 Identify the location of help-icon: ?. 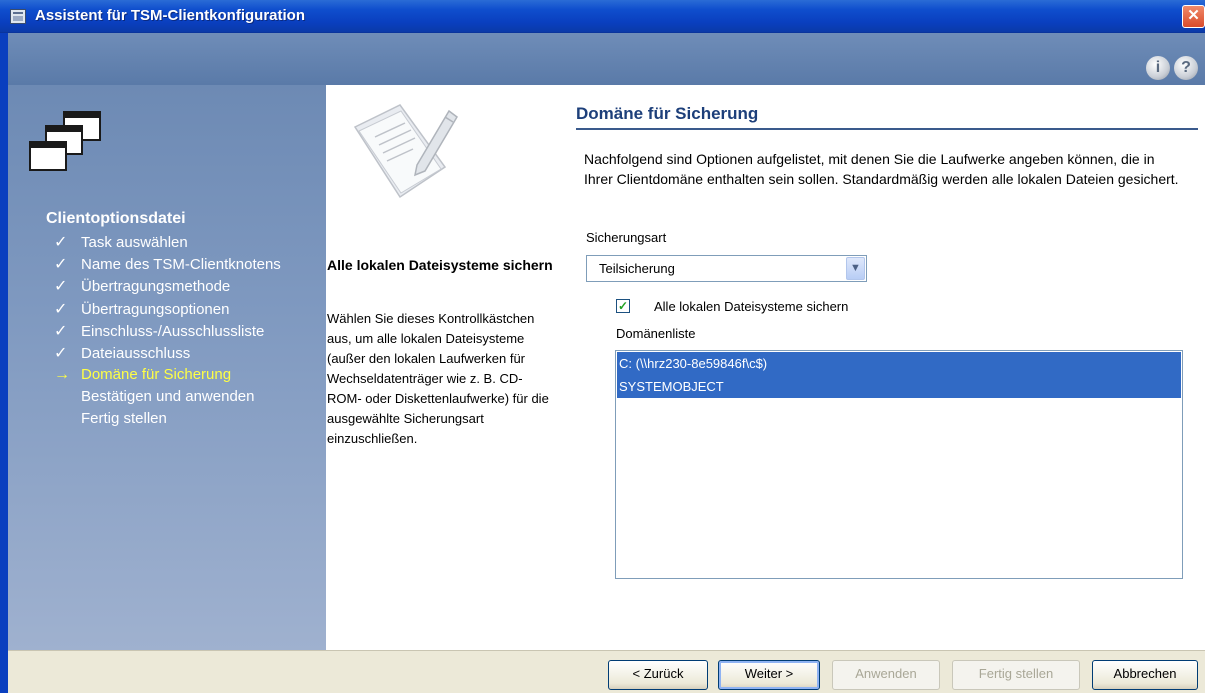
(1186, 68).